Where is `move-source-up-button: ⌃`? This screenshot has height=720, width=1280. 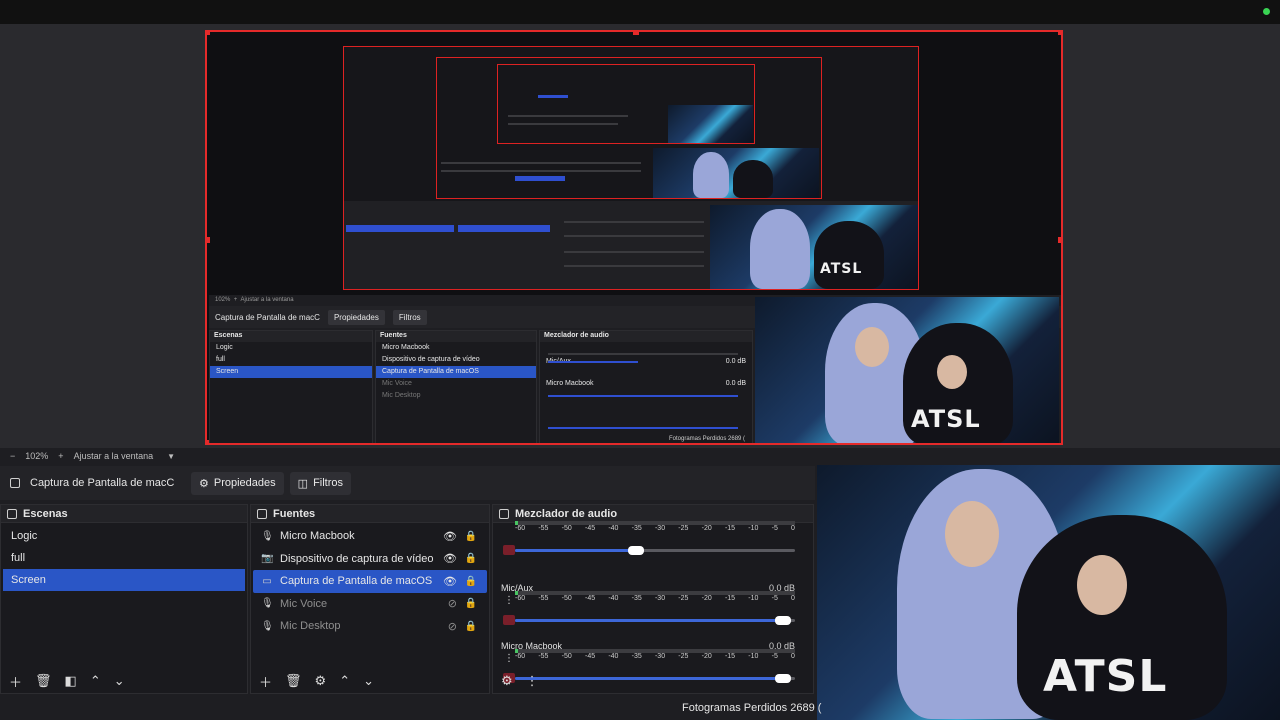 move-source-up-button: ⌃ is located at coordinates (344, 681).